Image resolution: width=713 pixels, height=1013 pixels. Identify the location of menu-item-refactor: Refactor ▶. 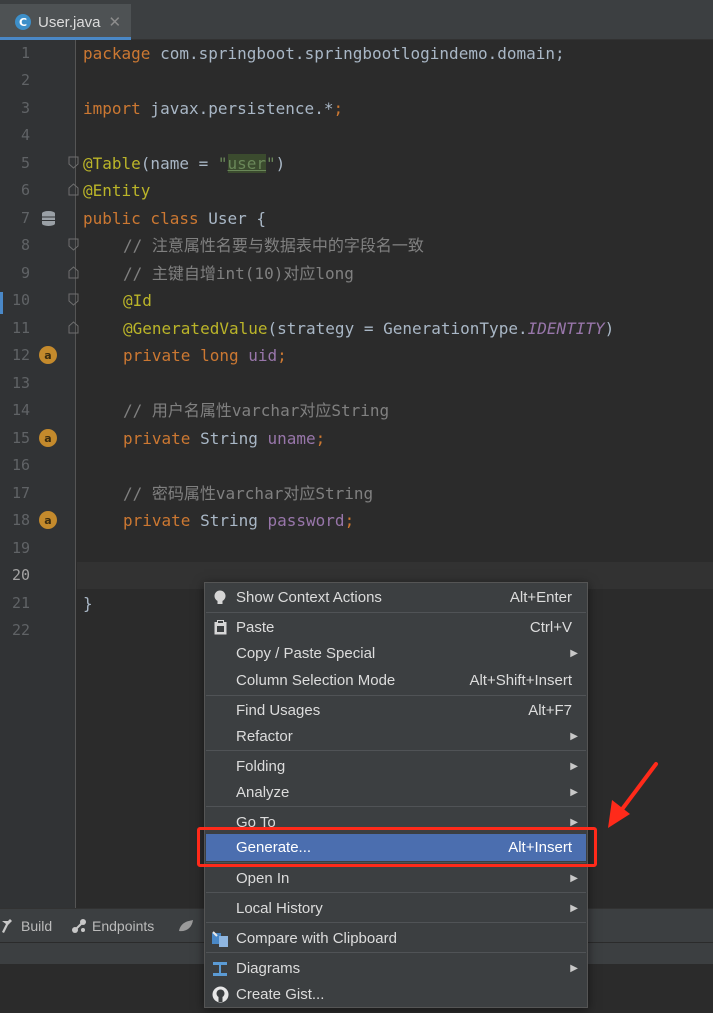
(396, 736).